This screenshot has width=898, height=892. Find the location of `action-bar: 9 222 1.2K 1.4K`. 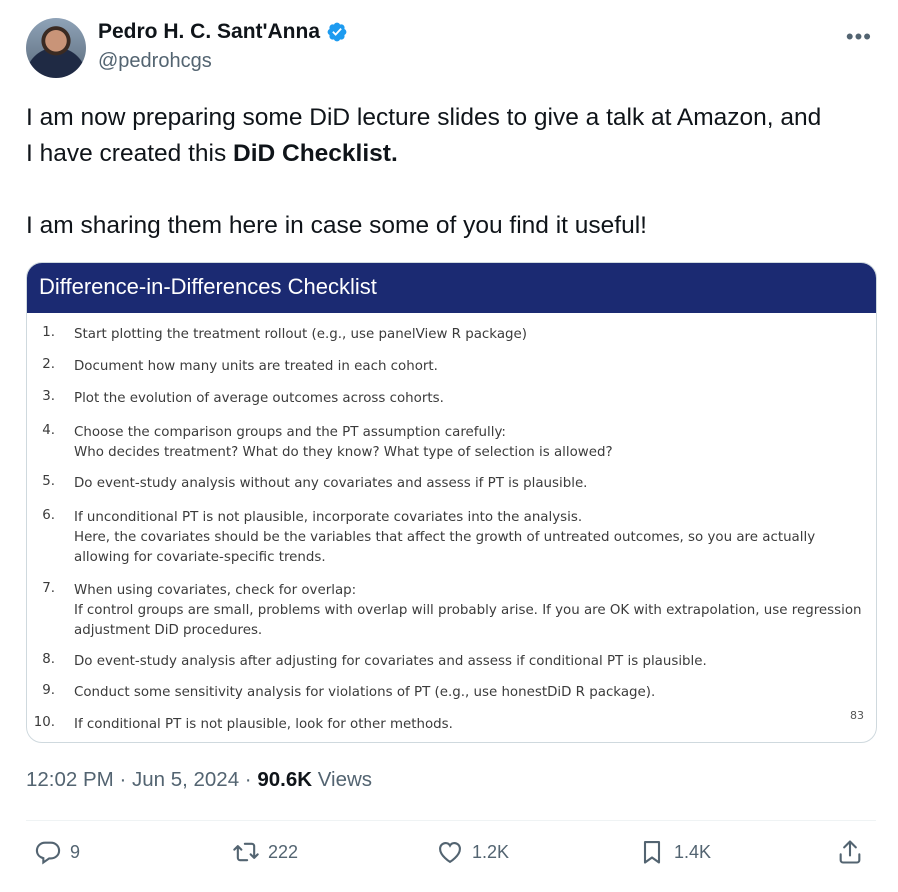

action-bar: 9 222 1.2K 1.4K is located at coordinates (451, 858).